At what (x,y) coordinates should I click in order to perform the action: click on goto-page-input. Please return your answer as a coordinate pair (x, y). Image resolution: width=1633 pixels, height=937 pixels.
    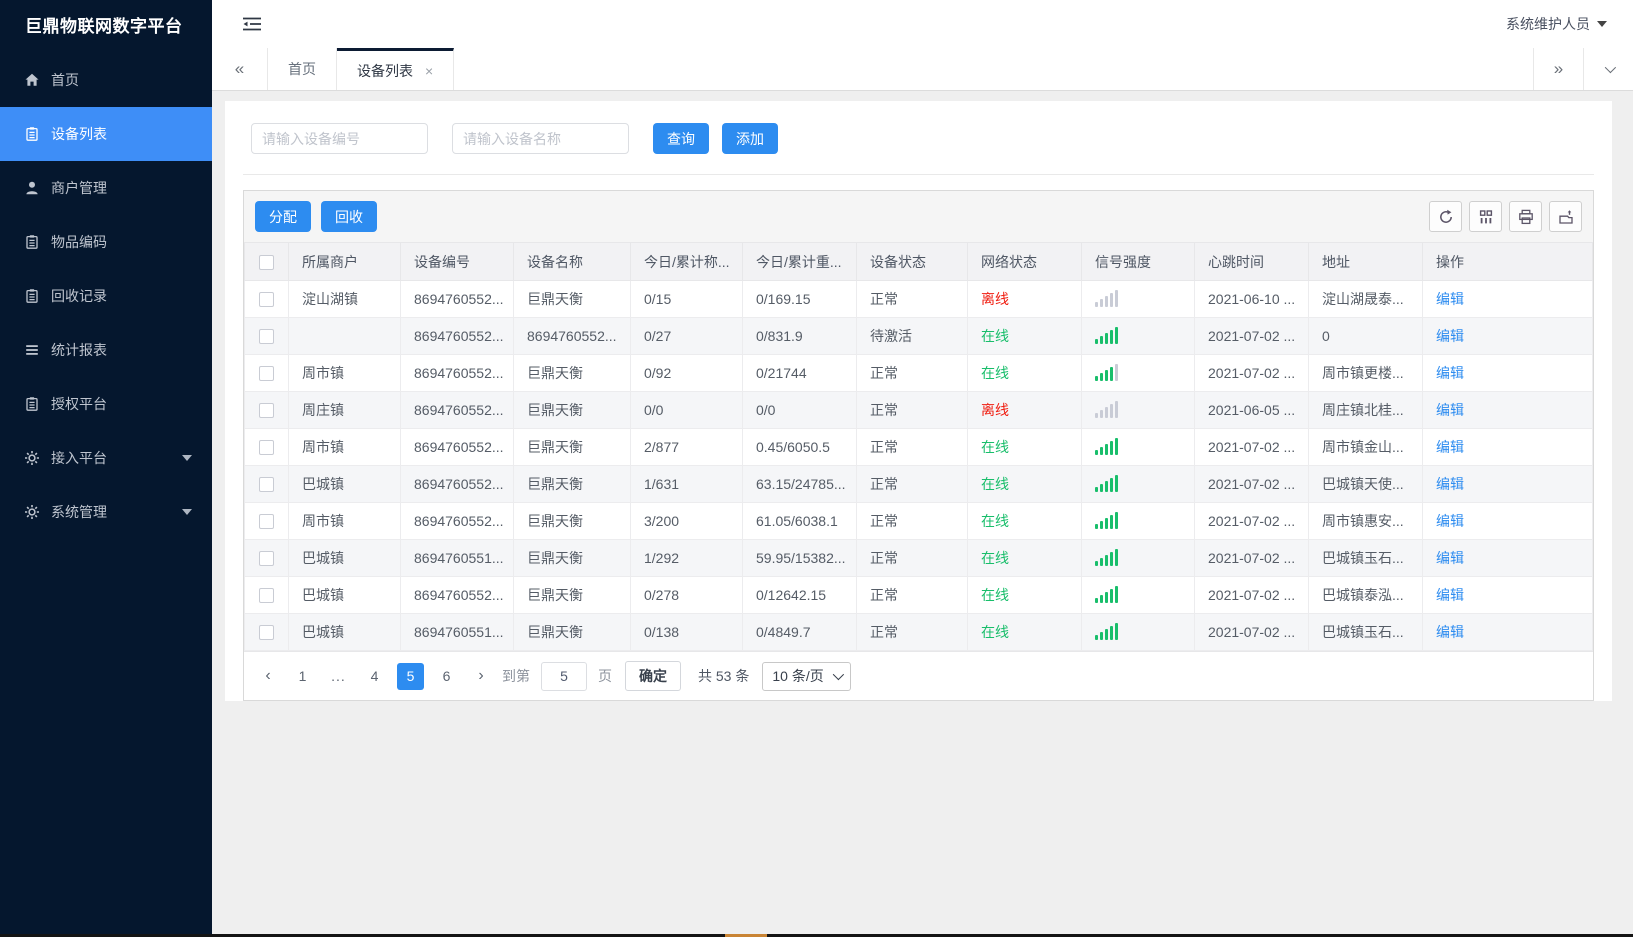
    Looking at the image, I should click on (564, 676).